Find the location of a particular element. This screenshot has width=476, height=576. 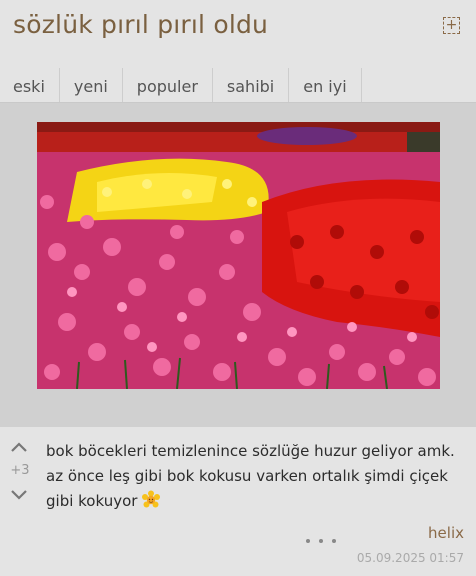

tab-yeni: yeni is located at coordinates (91, 85).